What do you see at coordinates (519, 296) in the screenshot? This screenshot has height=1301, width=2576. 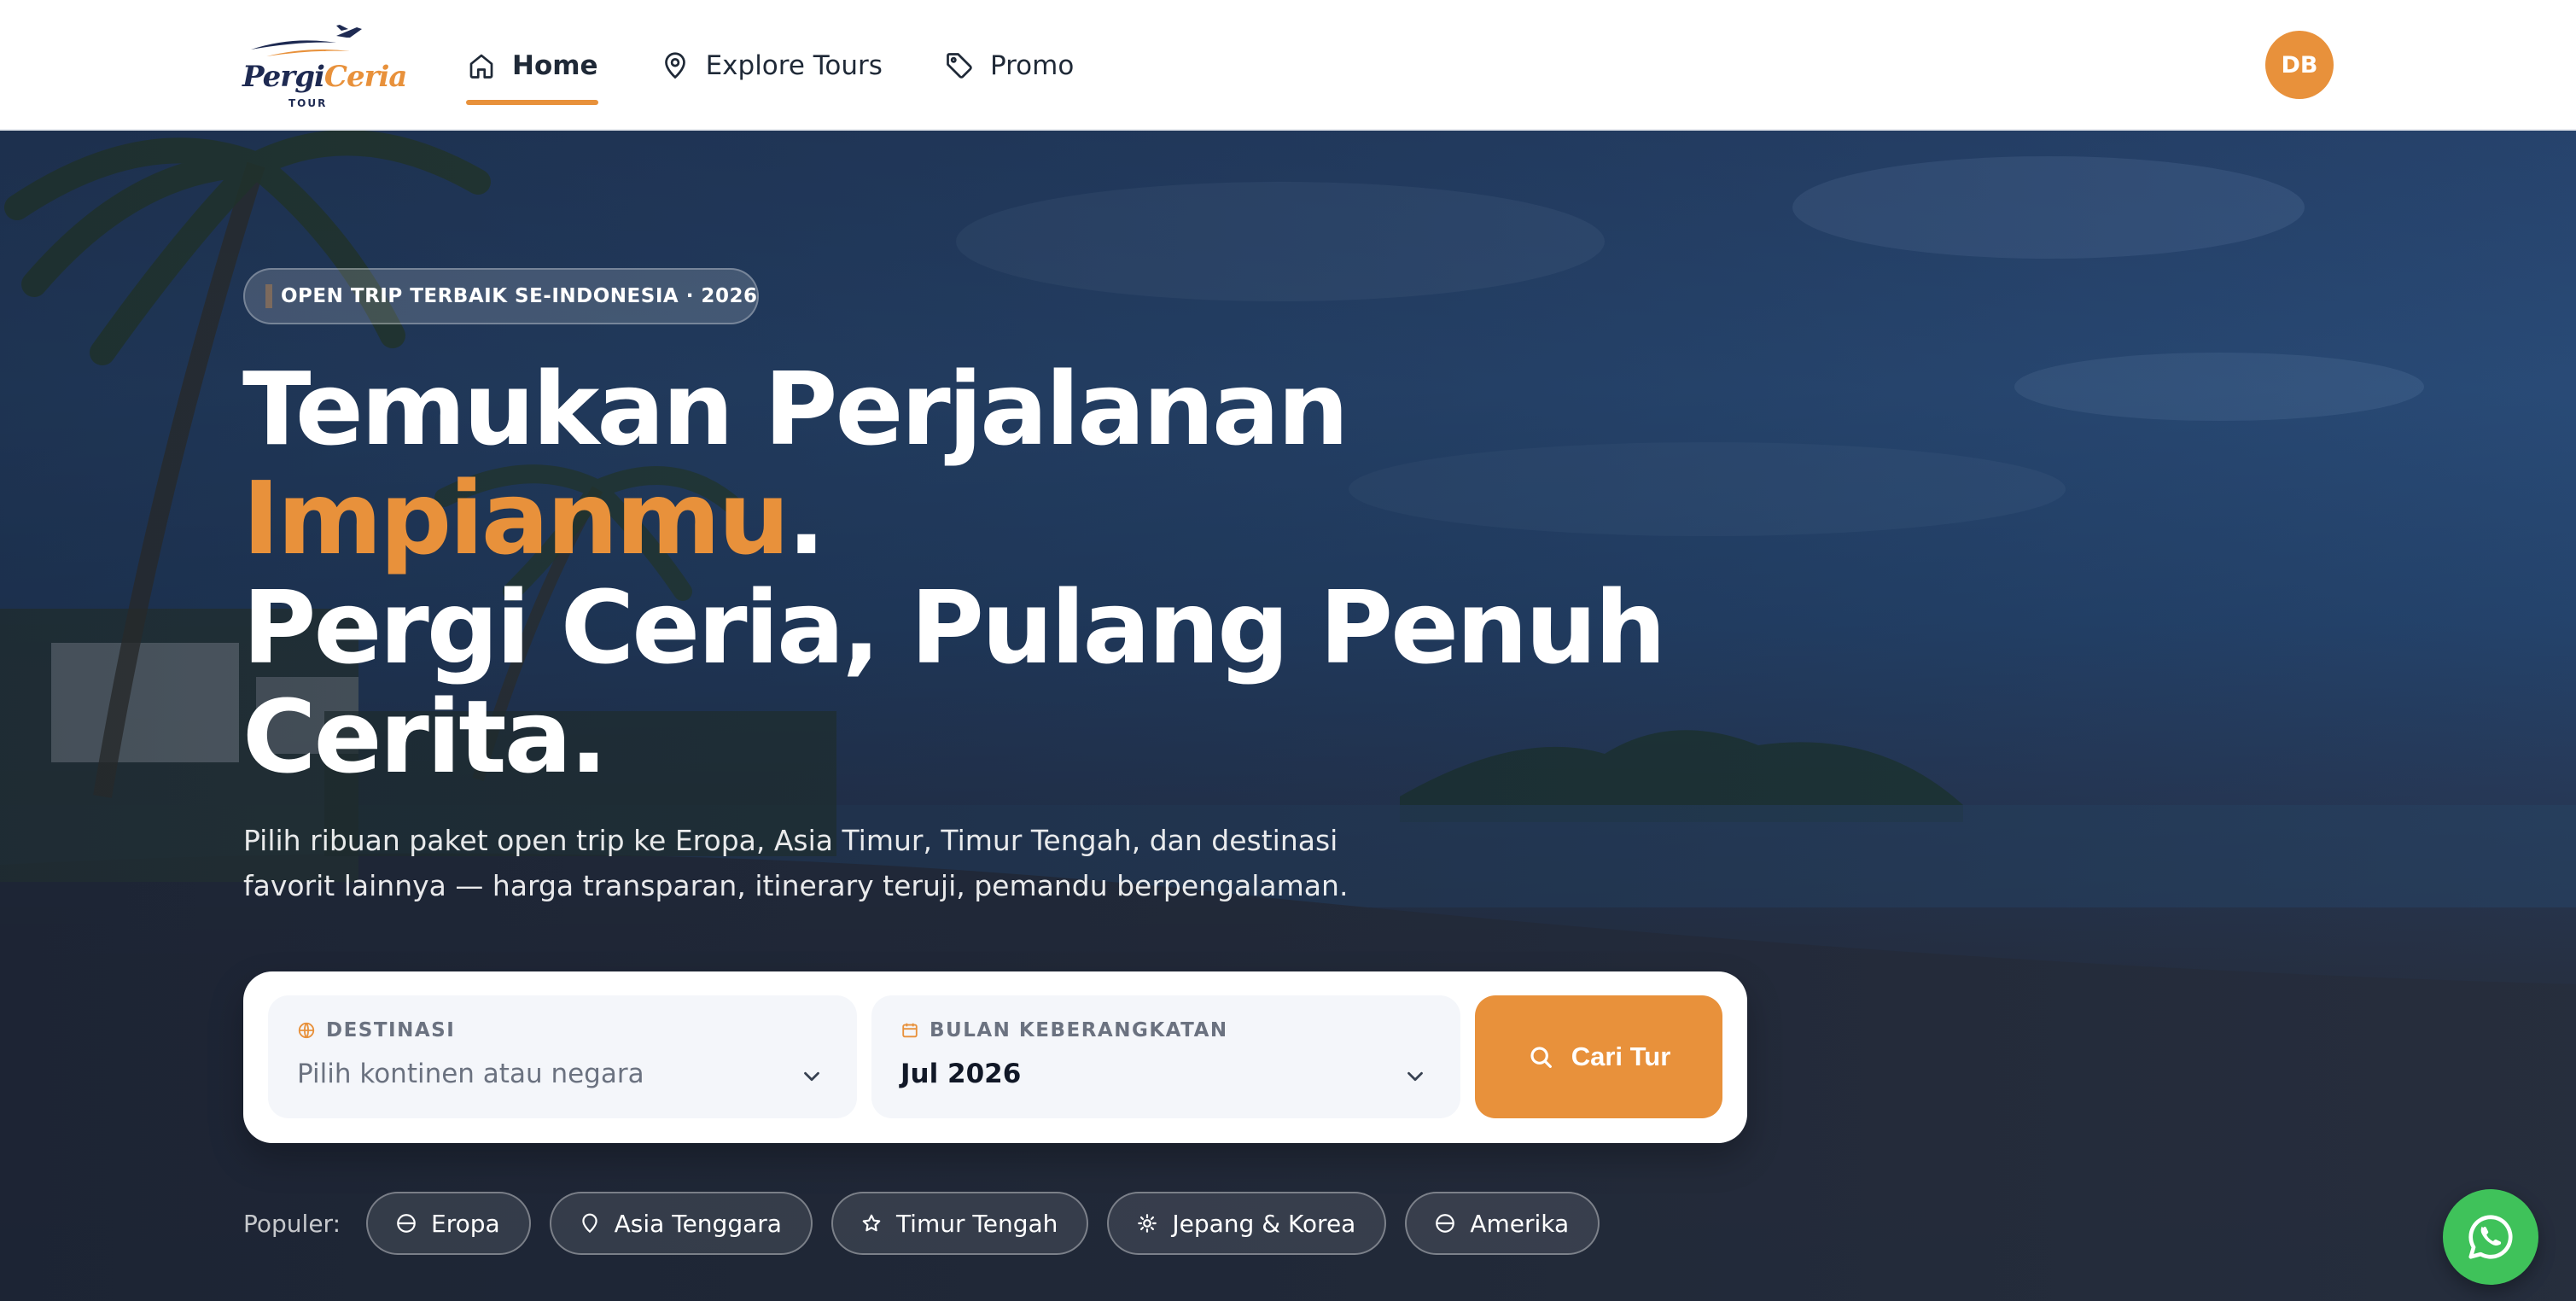 I see `hero-badge-text: OPEN TRIP TERBAIK SE-INDONESIA · 2026` at bounding box center [519, 296].